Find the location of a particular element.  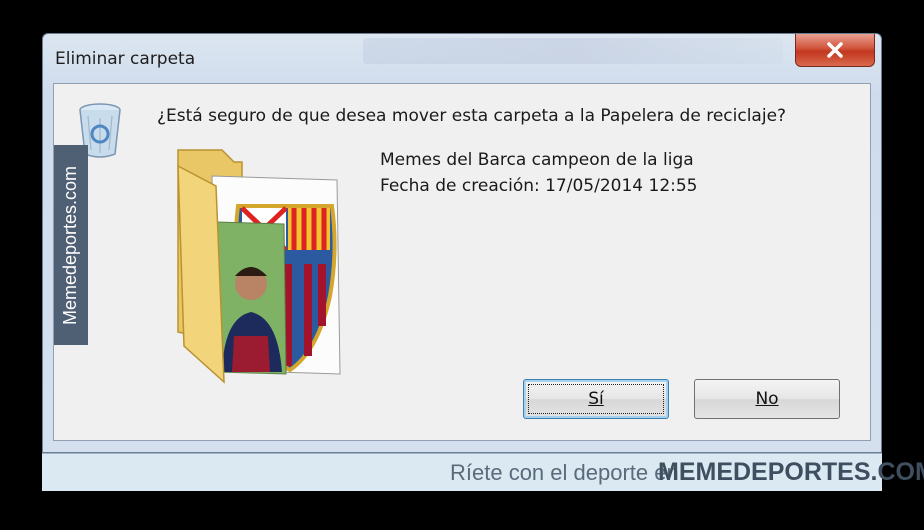

side-watermark: Memedeportes.com is located at coordinates (71, 245).